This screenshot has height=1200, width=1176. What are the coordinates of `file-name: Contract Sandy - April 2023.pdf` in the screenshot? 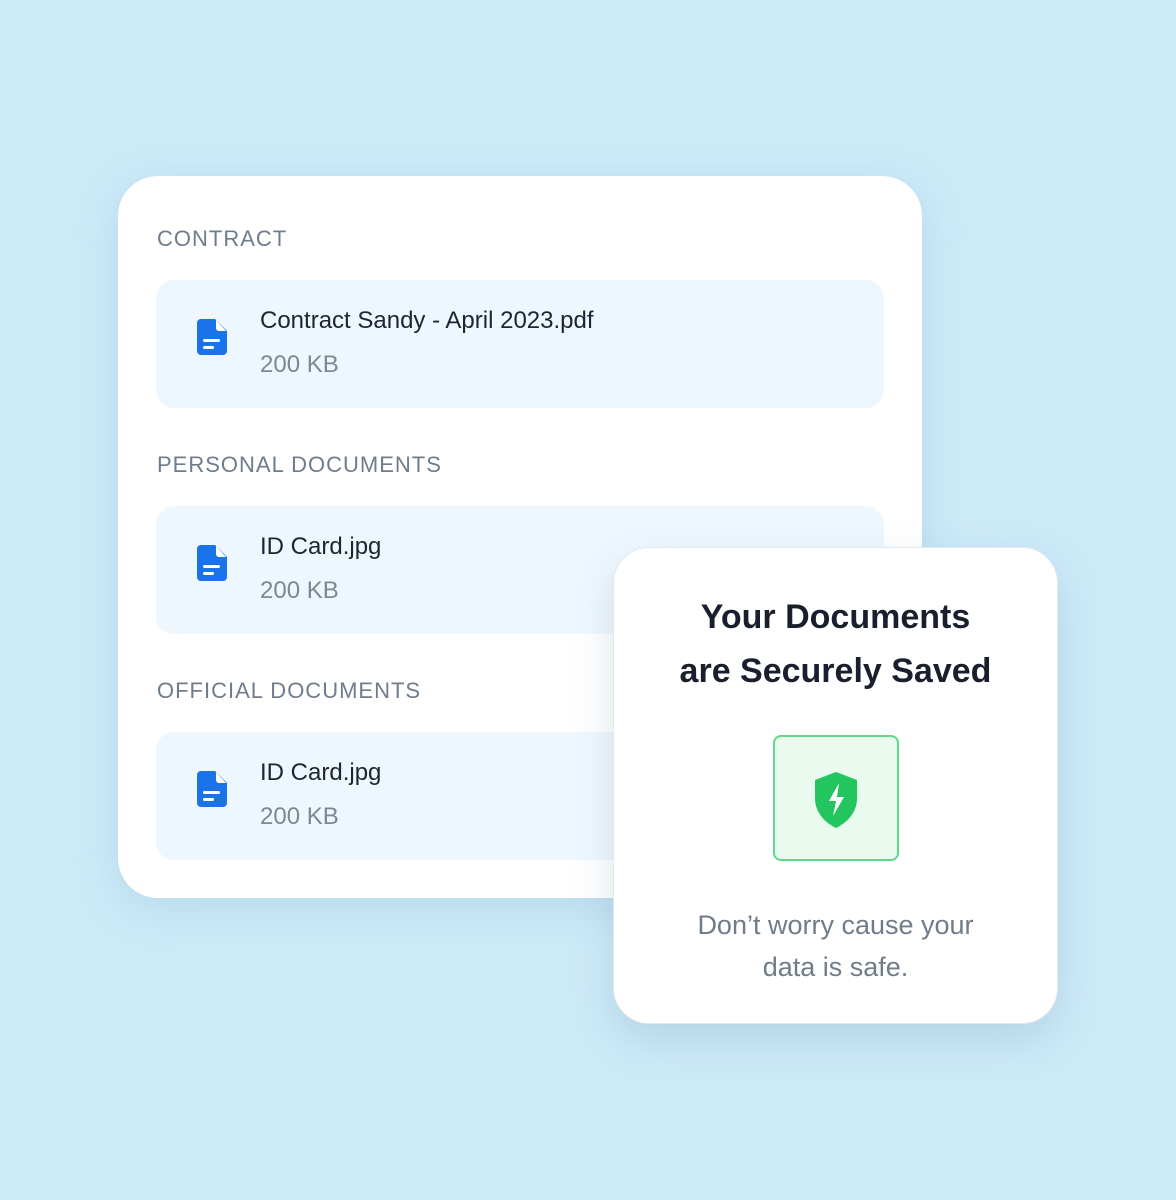 It's located at (427, 320).